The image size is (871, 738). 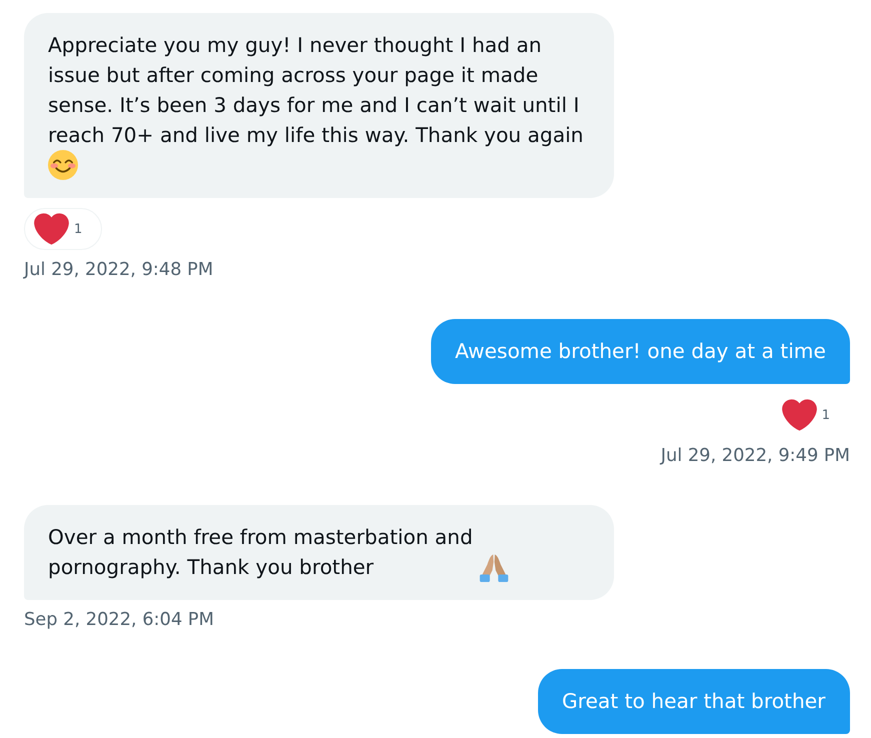 I want to click on message-timestamp: Sep 2, 2022, 6:04 PM, so click(x=119, y=620).